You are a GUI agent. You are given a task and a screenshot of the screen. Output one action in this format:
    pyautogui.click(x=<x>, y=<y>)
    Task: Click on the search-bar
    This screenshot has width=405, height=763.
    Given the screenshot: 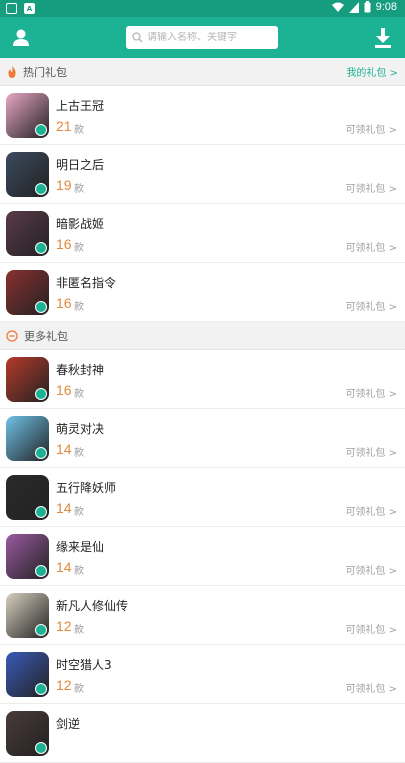 What is the action you would take?
    pyautogui.click(x=202, y=37)
    